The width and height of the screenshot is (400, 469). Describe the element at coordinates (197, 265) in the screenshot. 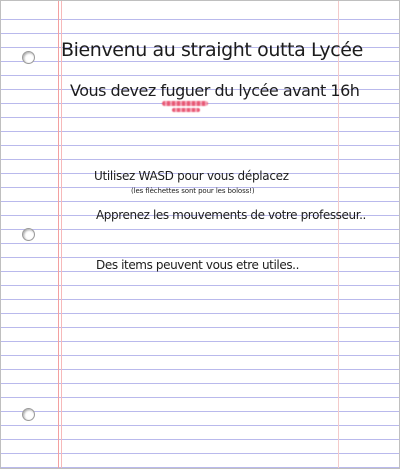

I see `items-instruction: Des items peuvent vous etre utiles..` at that location.